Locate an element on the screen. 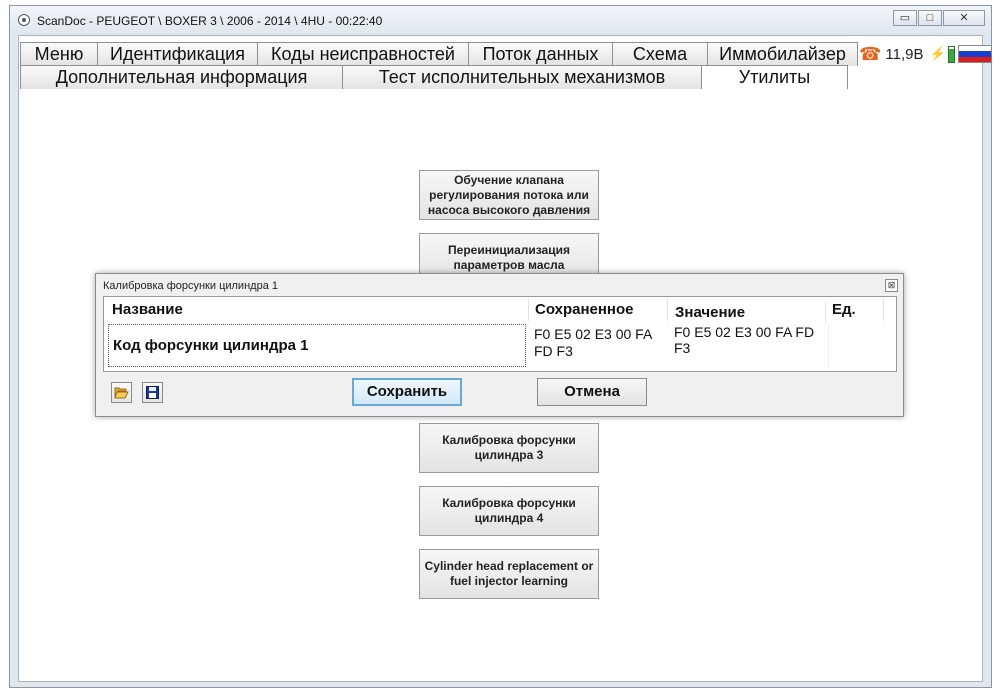 This screenshot has height=696, width=1000. open-folder-icon is located at coordinates (121, 393).